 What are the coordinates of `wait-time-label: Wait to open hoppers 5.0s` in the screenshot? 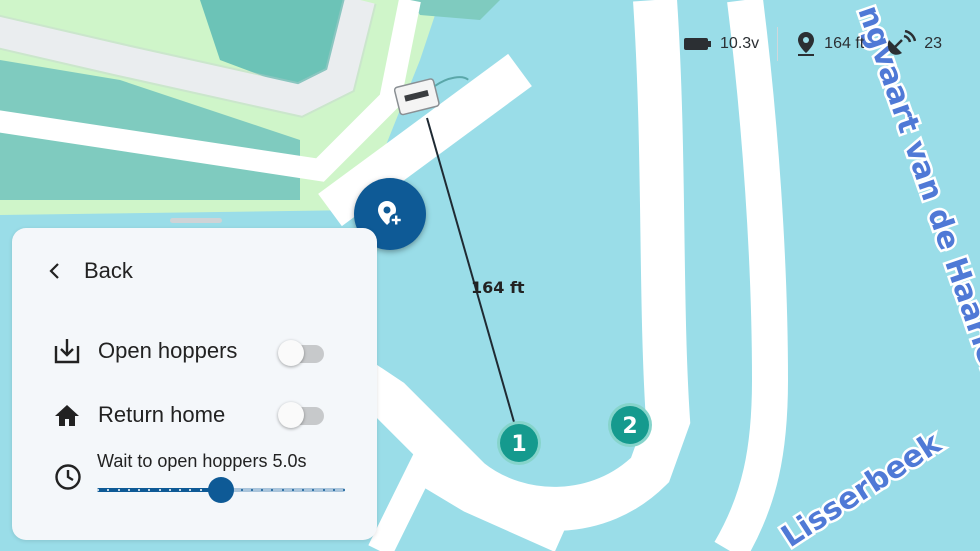 It's located at (202, 461).